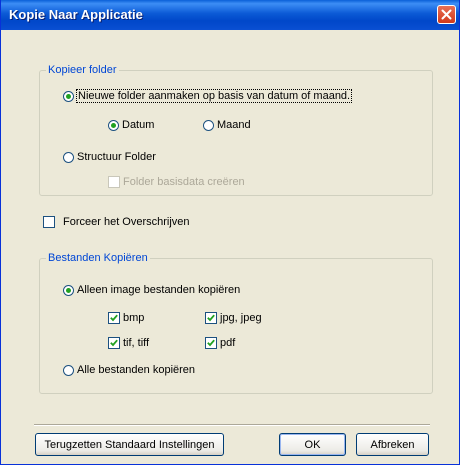 This screenshot has height=466, width=460. I want to click on radio-structure-folder: Structuur Folder, so click(109, 157).